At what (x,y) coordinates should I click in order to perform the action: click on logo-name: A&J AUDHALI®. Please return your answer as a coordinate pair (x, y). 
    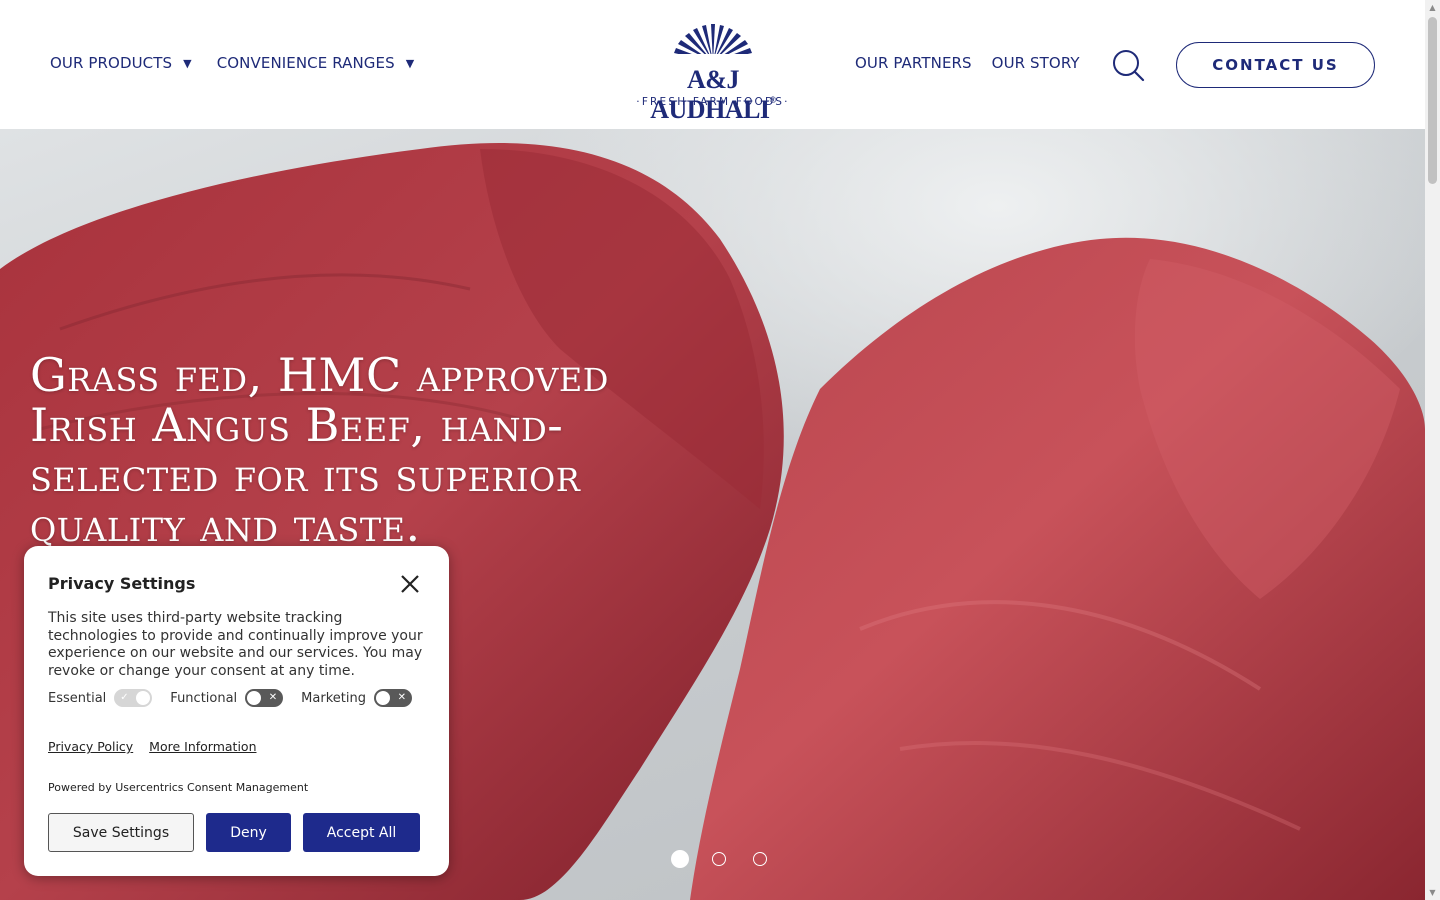
    Looking at the image, I should click on (713, 94).